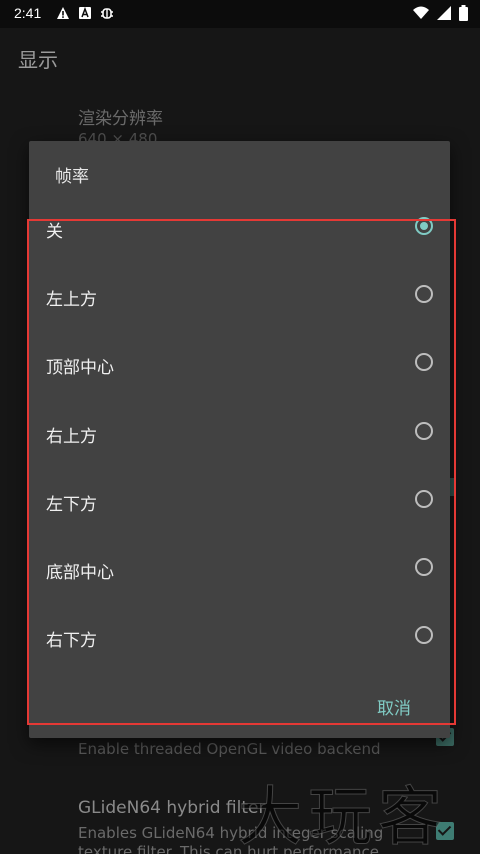 Image resolution: width=480 pixels, height=854 pixels. I want to click on setting-resolution-title: 渲染分辨率, so click(120, 116).